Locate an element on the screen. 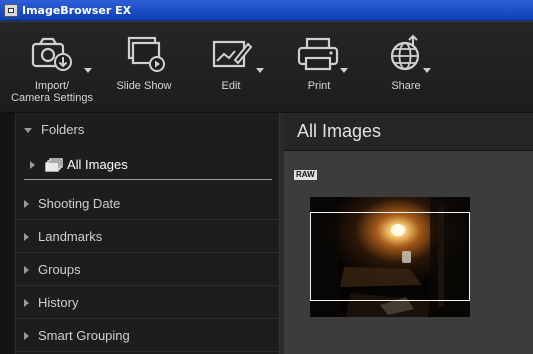  slide-show-button: Slide Show is located at coordinates (144, 72).